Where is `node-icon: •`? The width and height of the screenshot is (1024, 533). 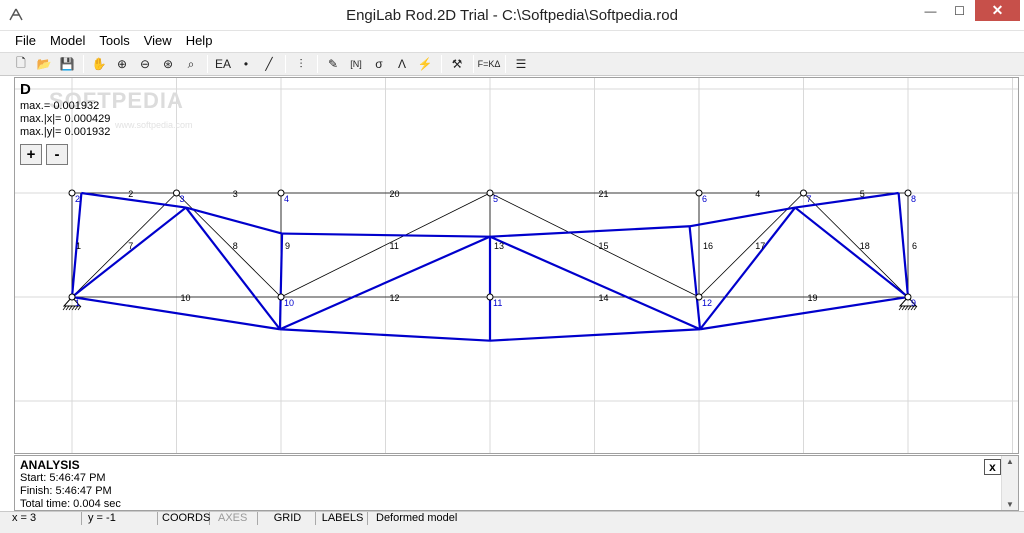 node-icon: • is located at coordinates (246, 64).